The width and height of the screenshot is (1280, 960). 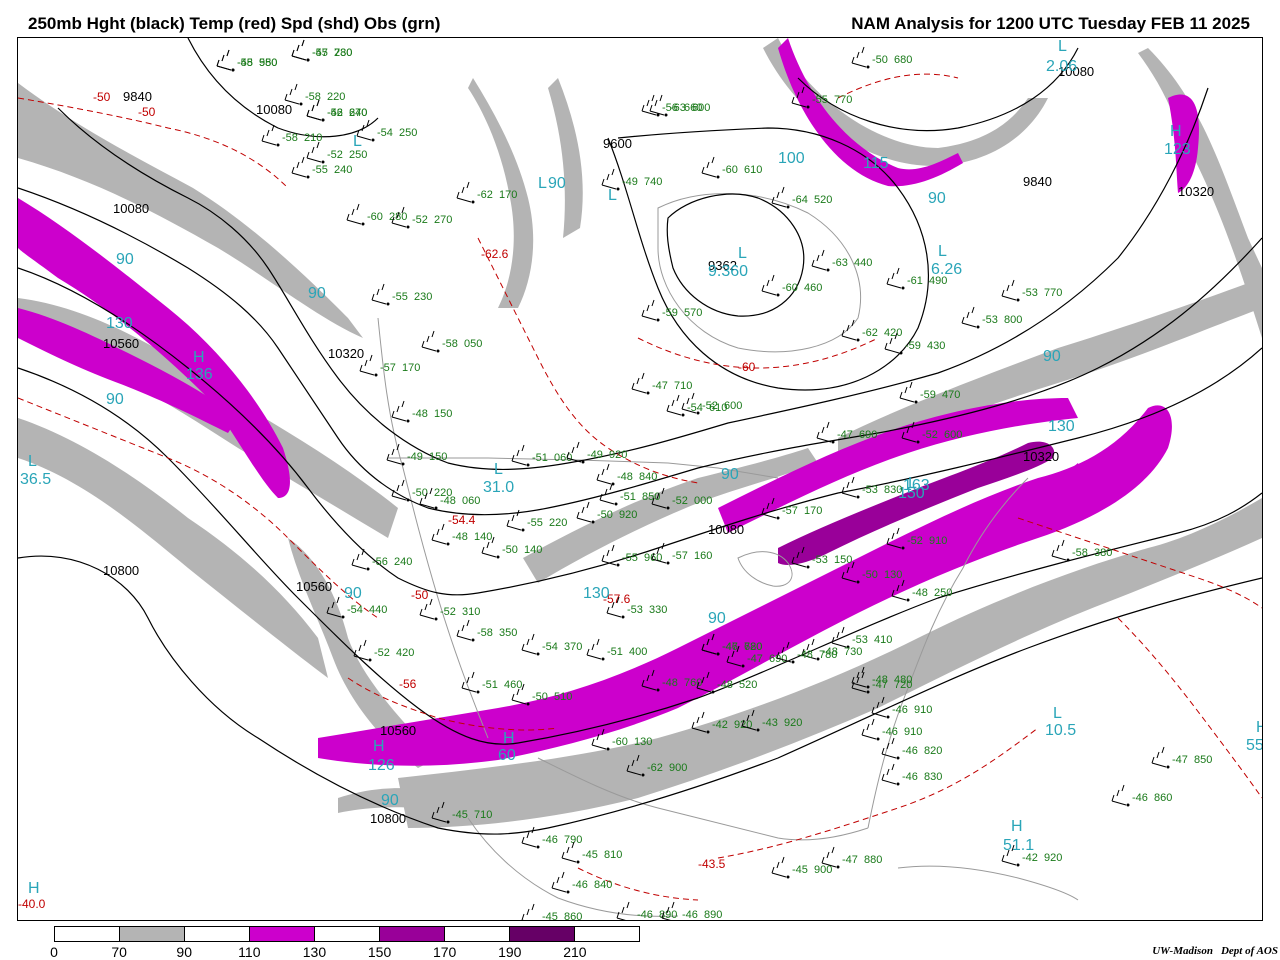 I want to click on legend-tick: 150, so click(x=379, y=952).